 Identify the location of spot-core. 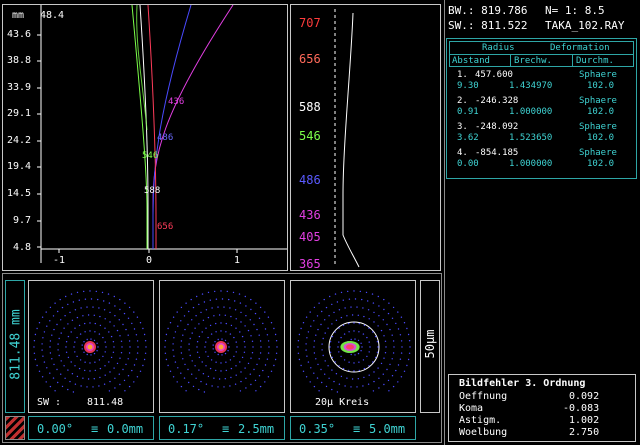
(221, 347).